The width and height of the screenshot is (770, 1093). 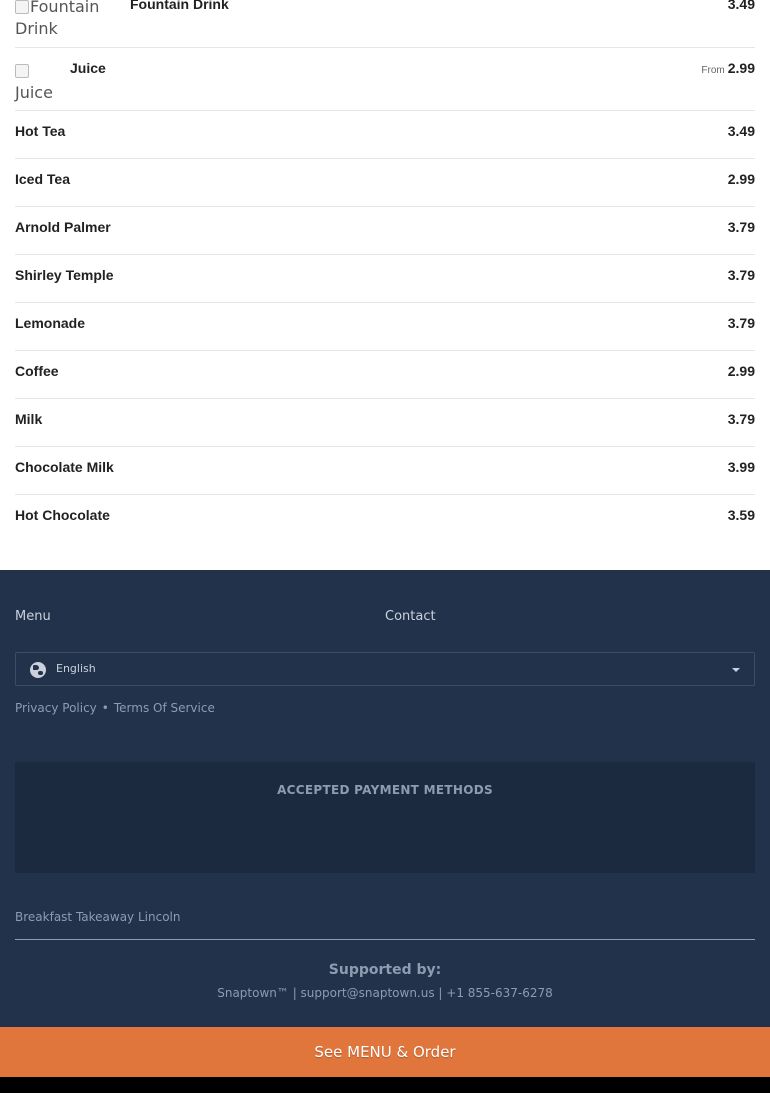 What do you see at coordinates (97, 917) in the screenshot?
I see `business-name-link: Breakfast Takeaway Lincoln` at bounding box center [97, 917].